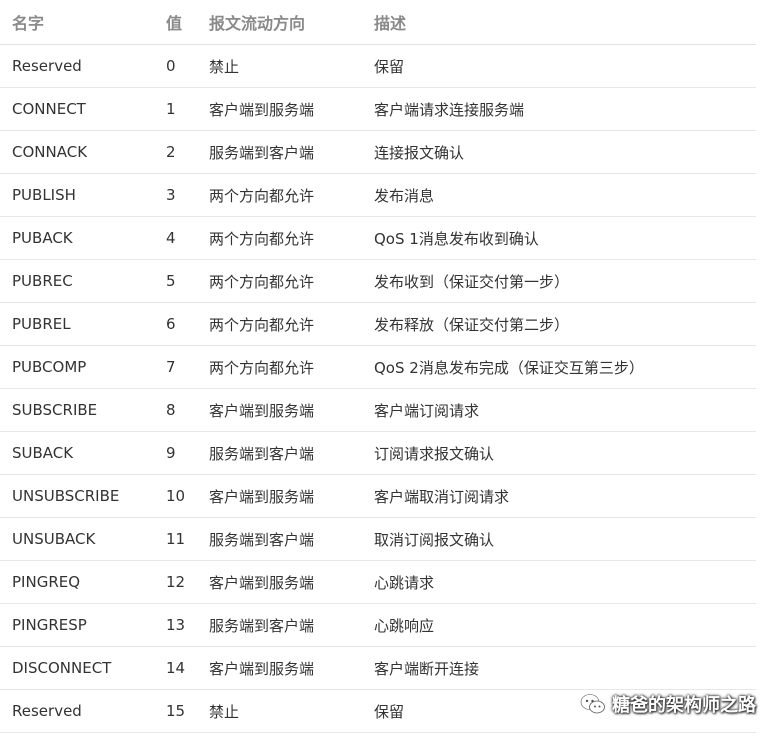 This screenshot has height=741, width=782. Describe the element at coordinates (43, 453) in the screenshot. I see `cell-name: SUBACK` at that location.